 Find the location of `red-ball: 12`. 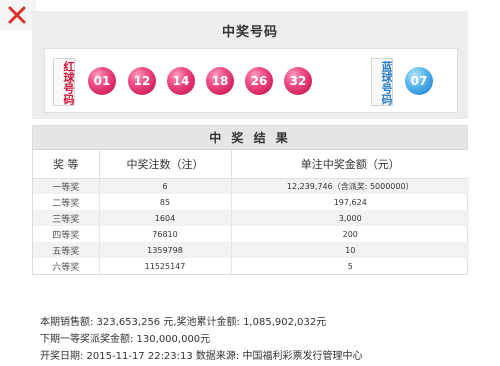

red-ball: 12 is located at coordinates (142, 81).